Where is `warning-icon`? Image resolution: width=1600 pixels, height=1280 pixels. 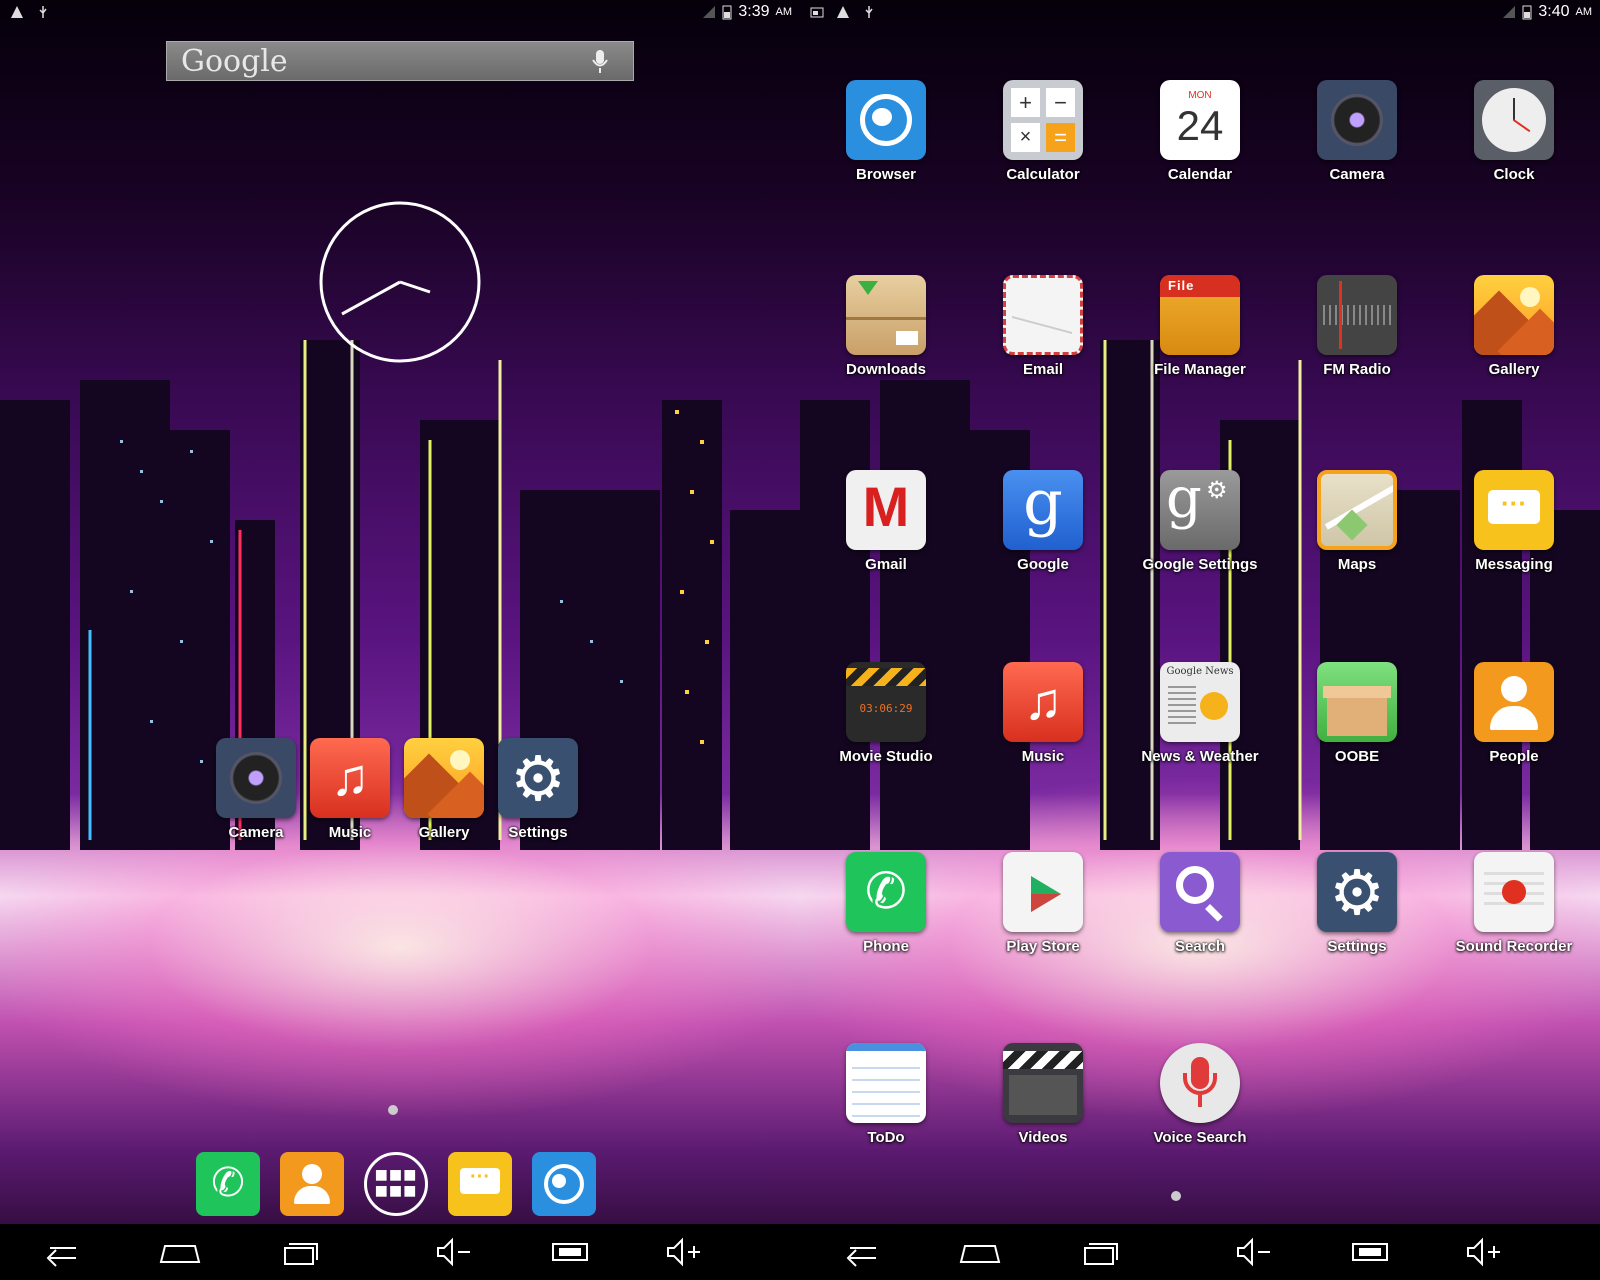
warning-icon is located at coordinates (843, 12).